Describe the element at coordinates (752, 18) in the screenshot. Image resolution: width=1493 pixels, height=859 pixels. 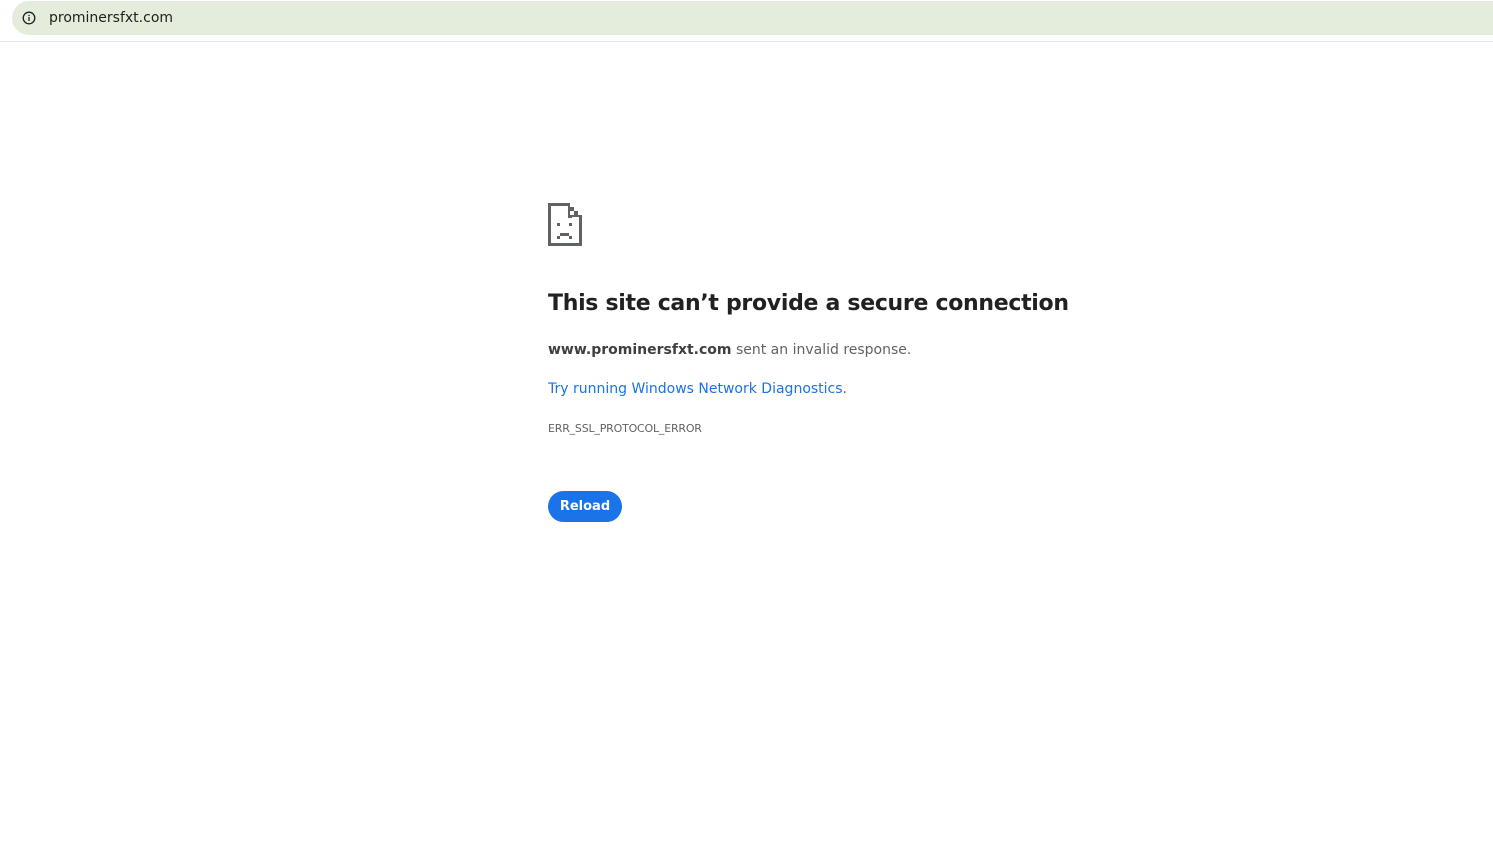
I see `address-bar: prominersfxt.com` at that location.